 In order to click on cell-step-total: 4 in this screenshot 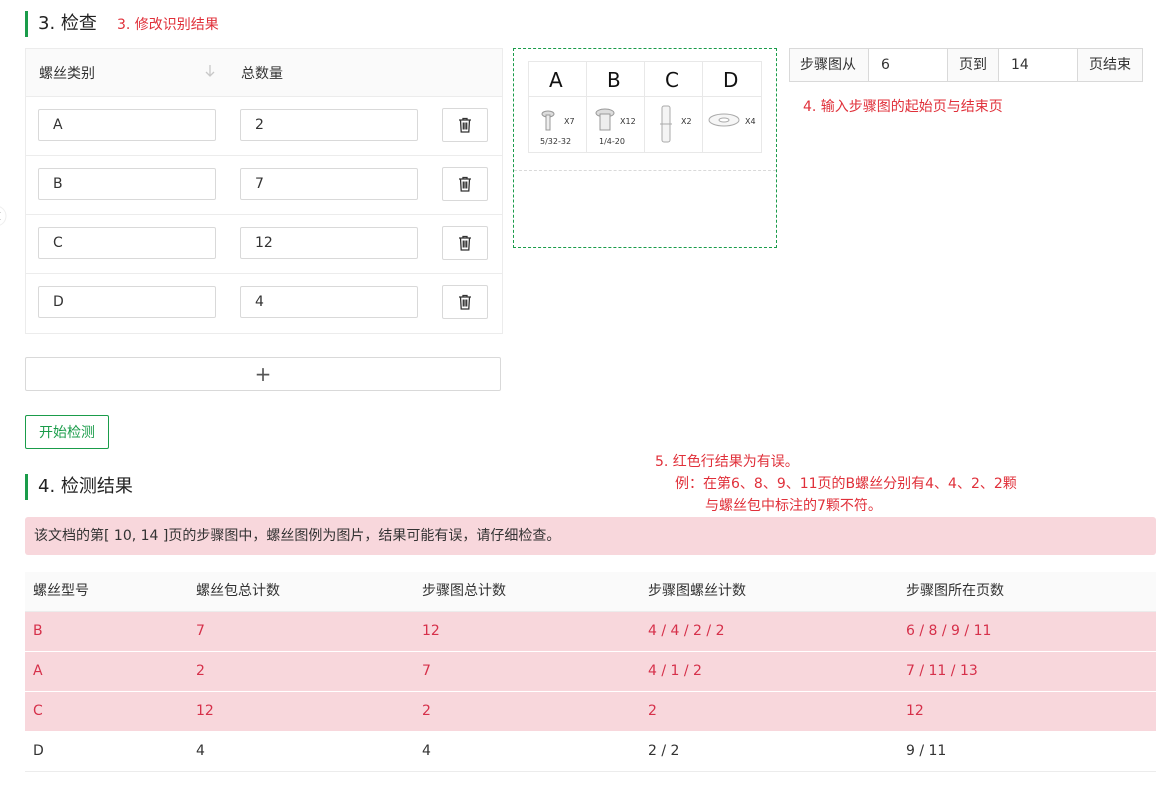, I will do `click(426, 751)`.